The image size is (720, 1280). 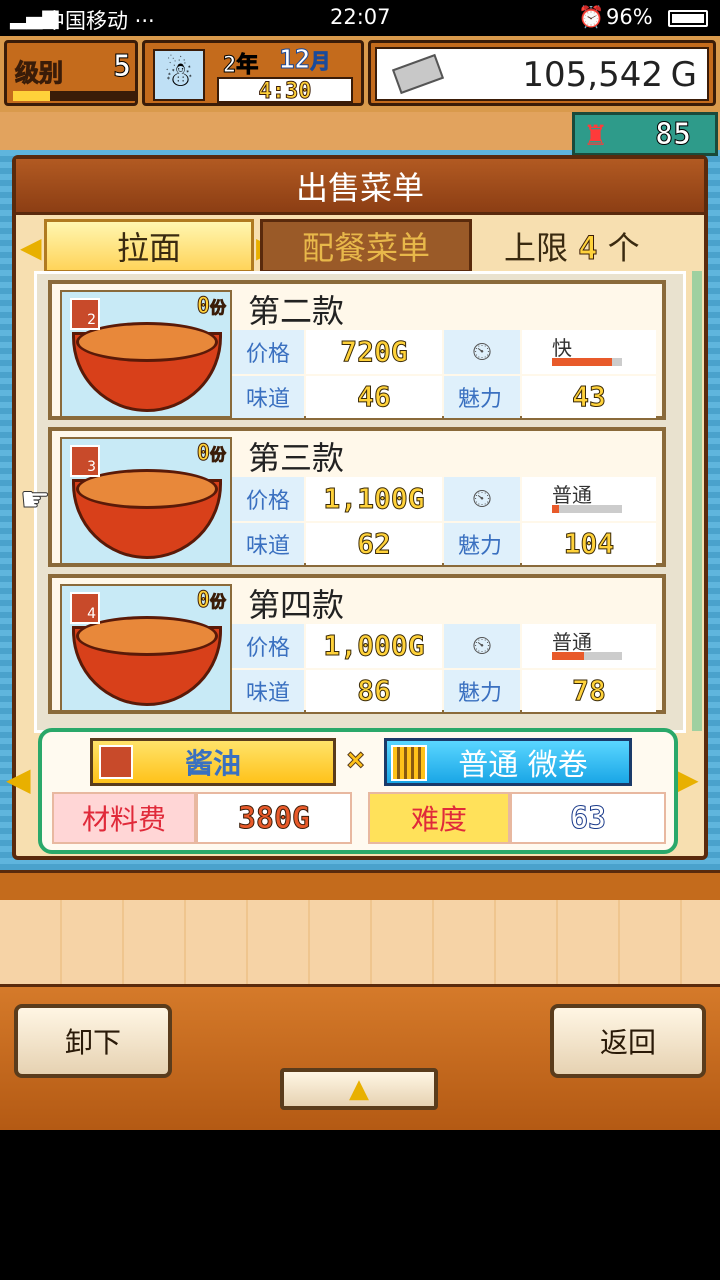 I want to click on item-name: 第三款, so click(x=296, y=458).